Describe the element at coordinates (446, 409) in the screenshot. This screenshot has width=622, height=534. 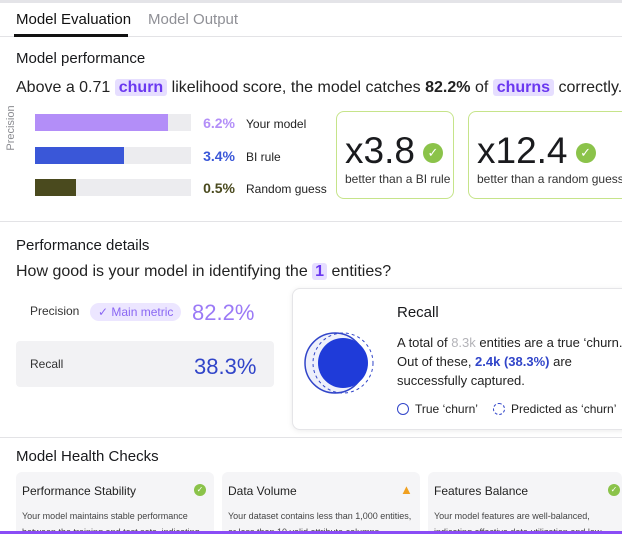
I see `legend-label: True ‘churn’` at that location.